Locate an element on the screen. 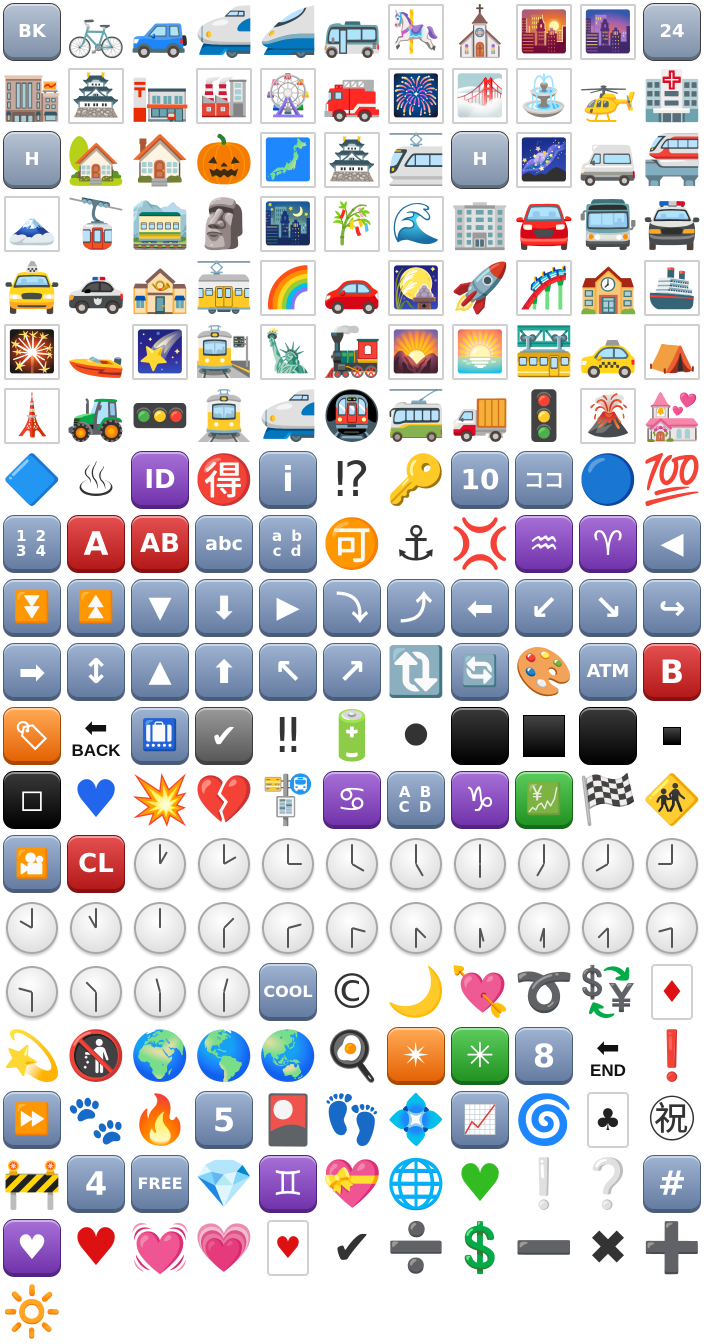  sun-glyph: 🔆 is located at coordinates (32, 1312).